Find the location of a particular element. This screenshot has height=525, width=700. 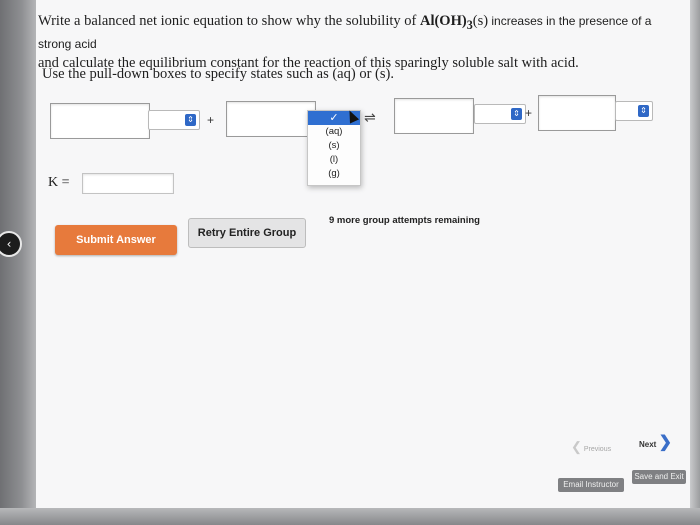

product-1-input is located at coordinates (434, 116).